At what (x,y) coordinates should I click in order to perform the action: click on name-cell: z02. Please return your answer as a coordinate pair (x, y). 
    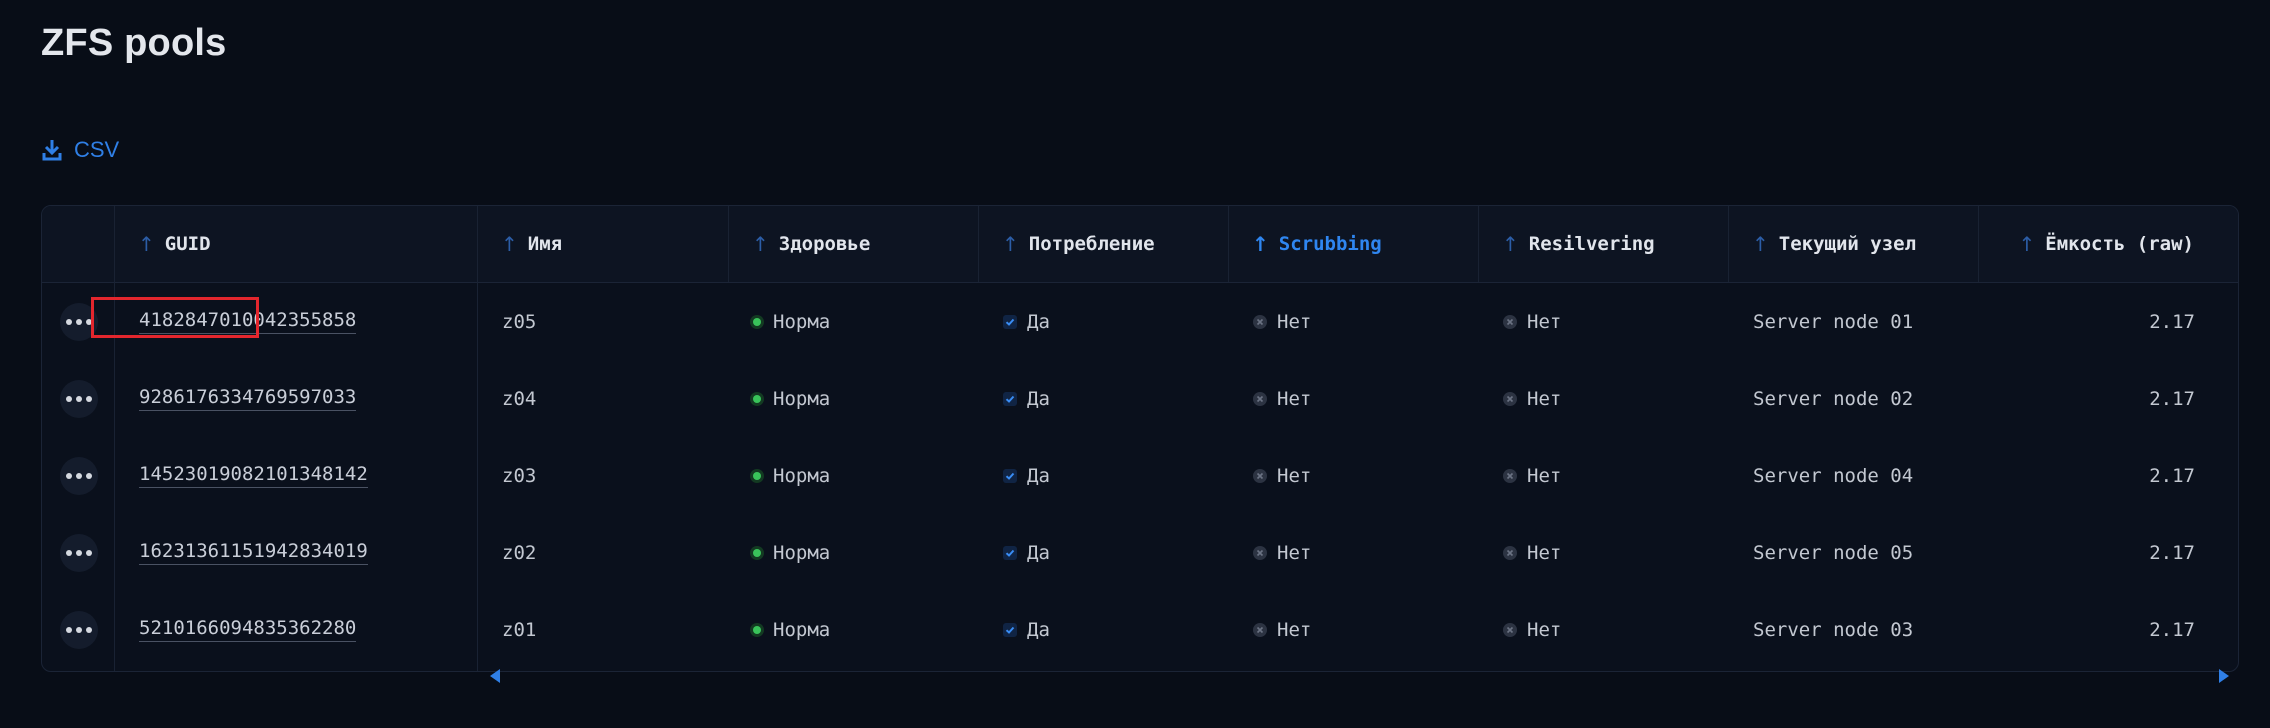
    Looking at the image, I should click on (519, 552).